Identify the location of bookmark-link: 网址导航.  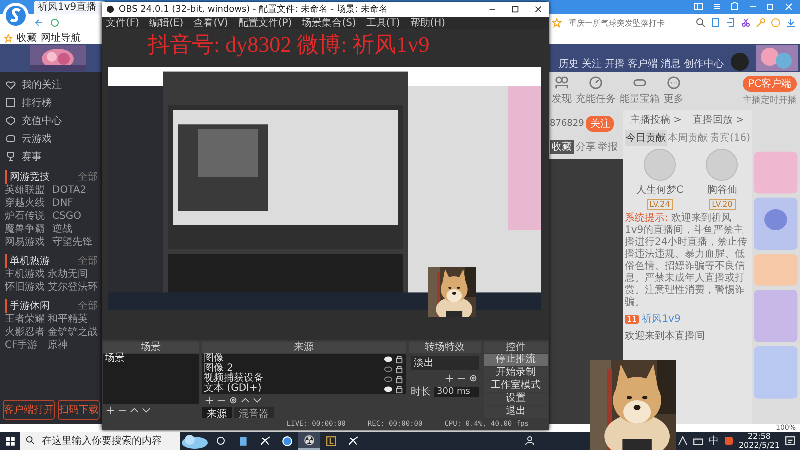
(61, 38).